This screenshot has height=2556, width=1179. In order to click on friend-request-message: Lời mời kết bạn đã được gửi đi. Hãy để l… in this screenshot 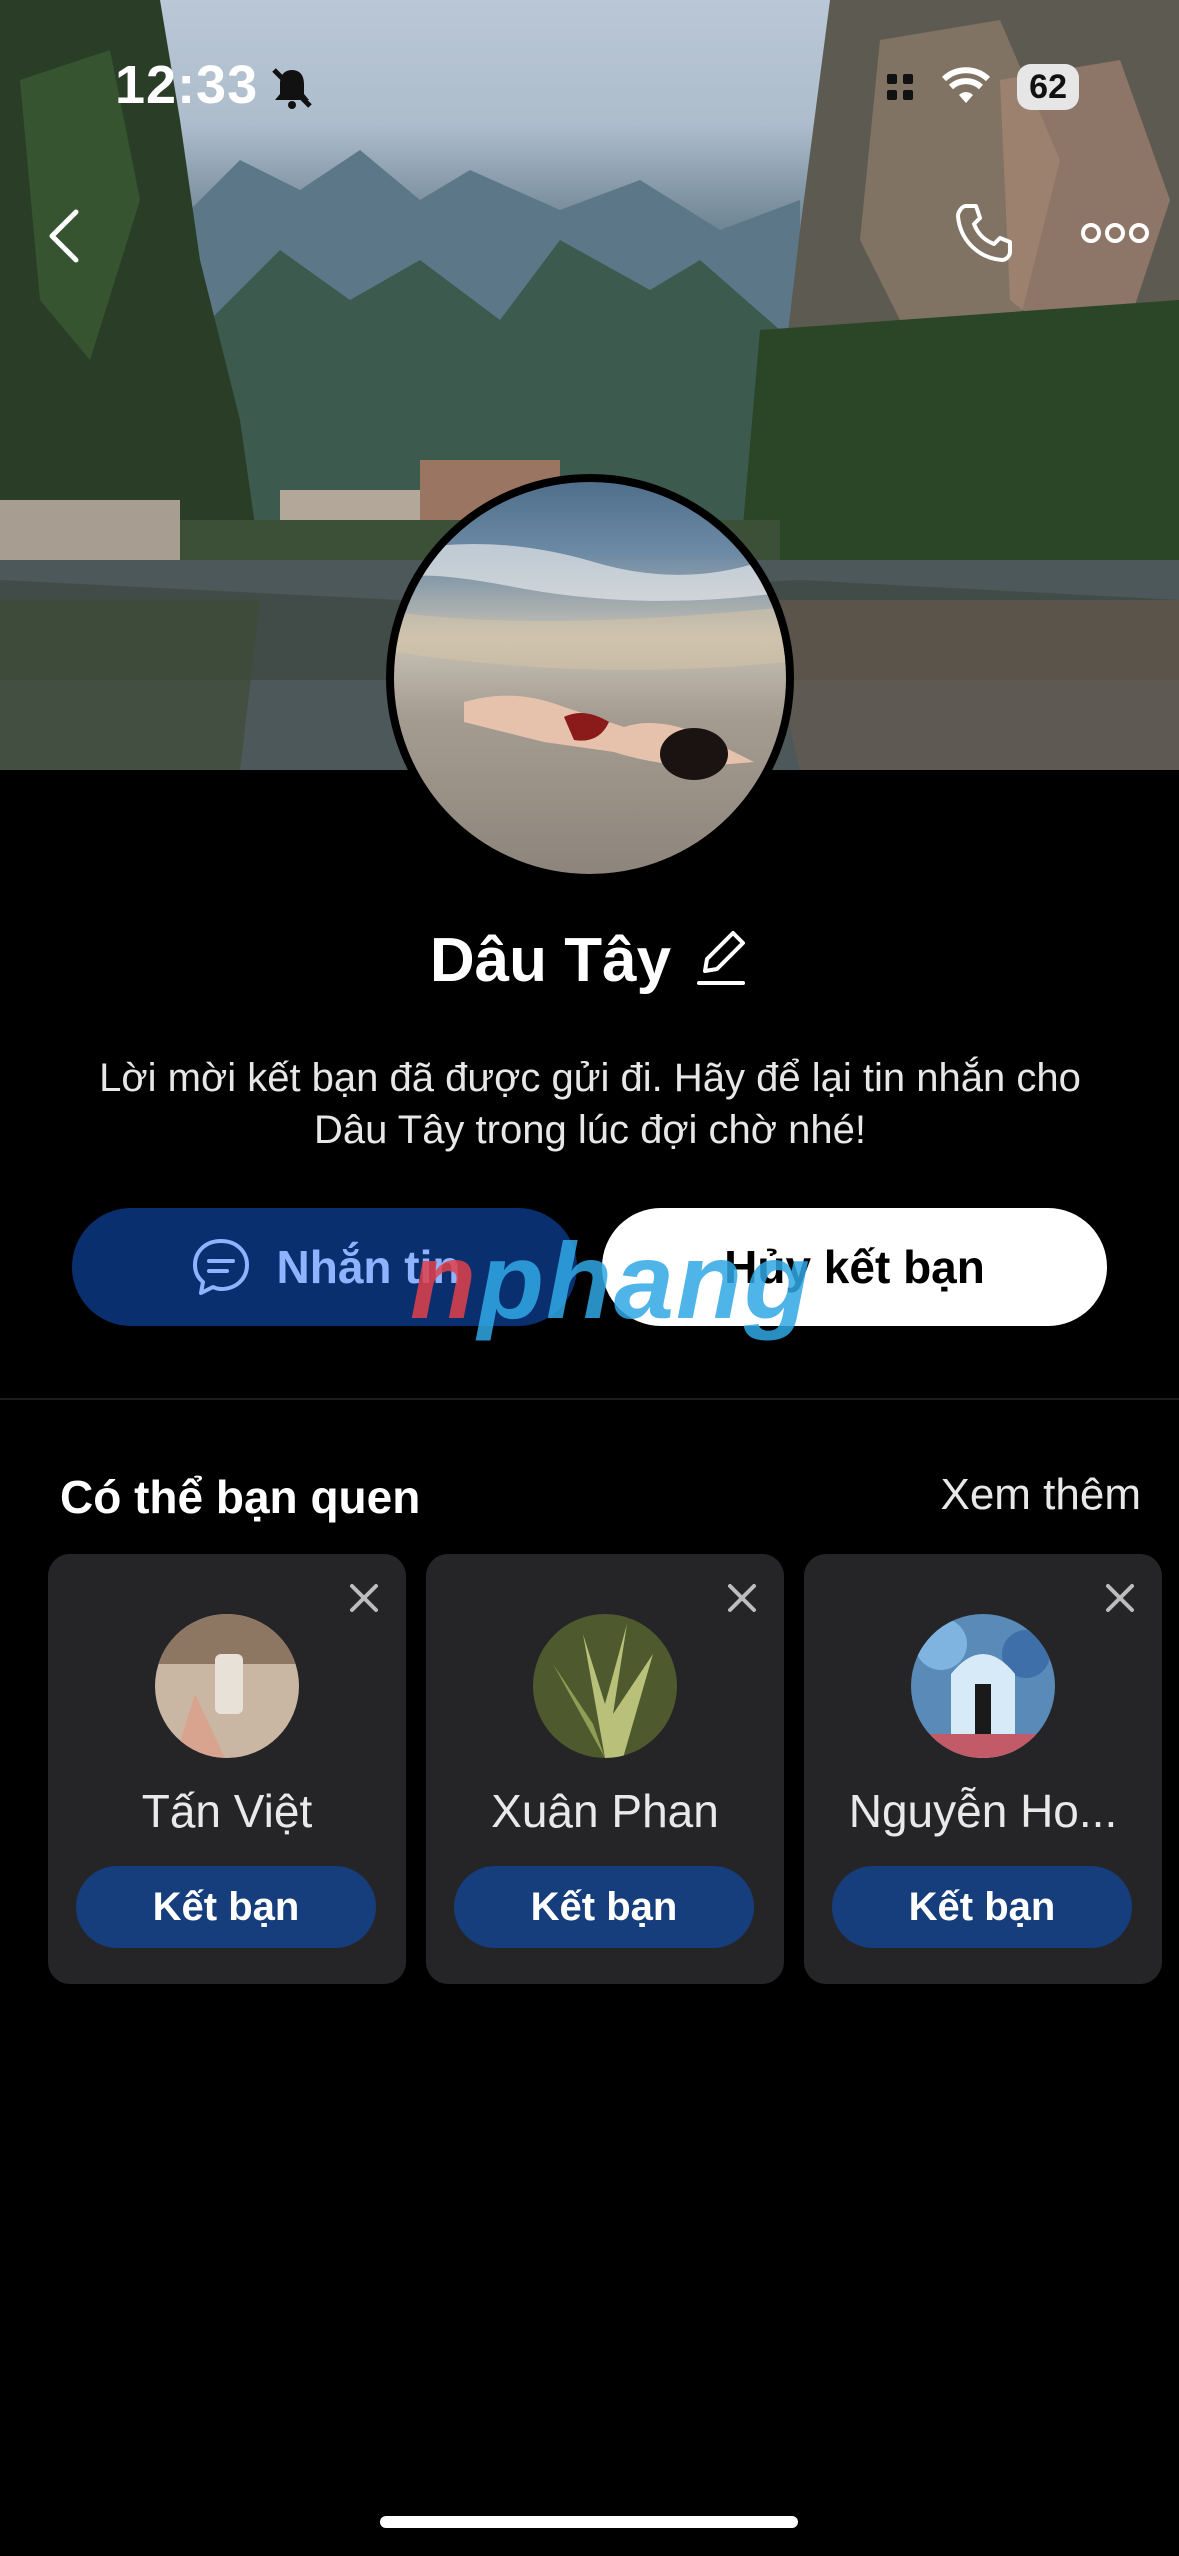, I will do `click(590, 1104)`.